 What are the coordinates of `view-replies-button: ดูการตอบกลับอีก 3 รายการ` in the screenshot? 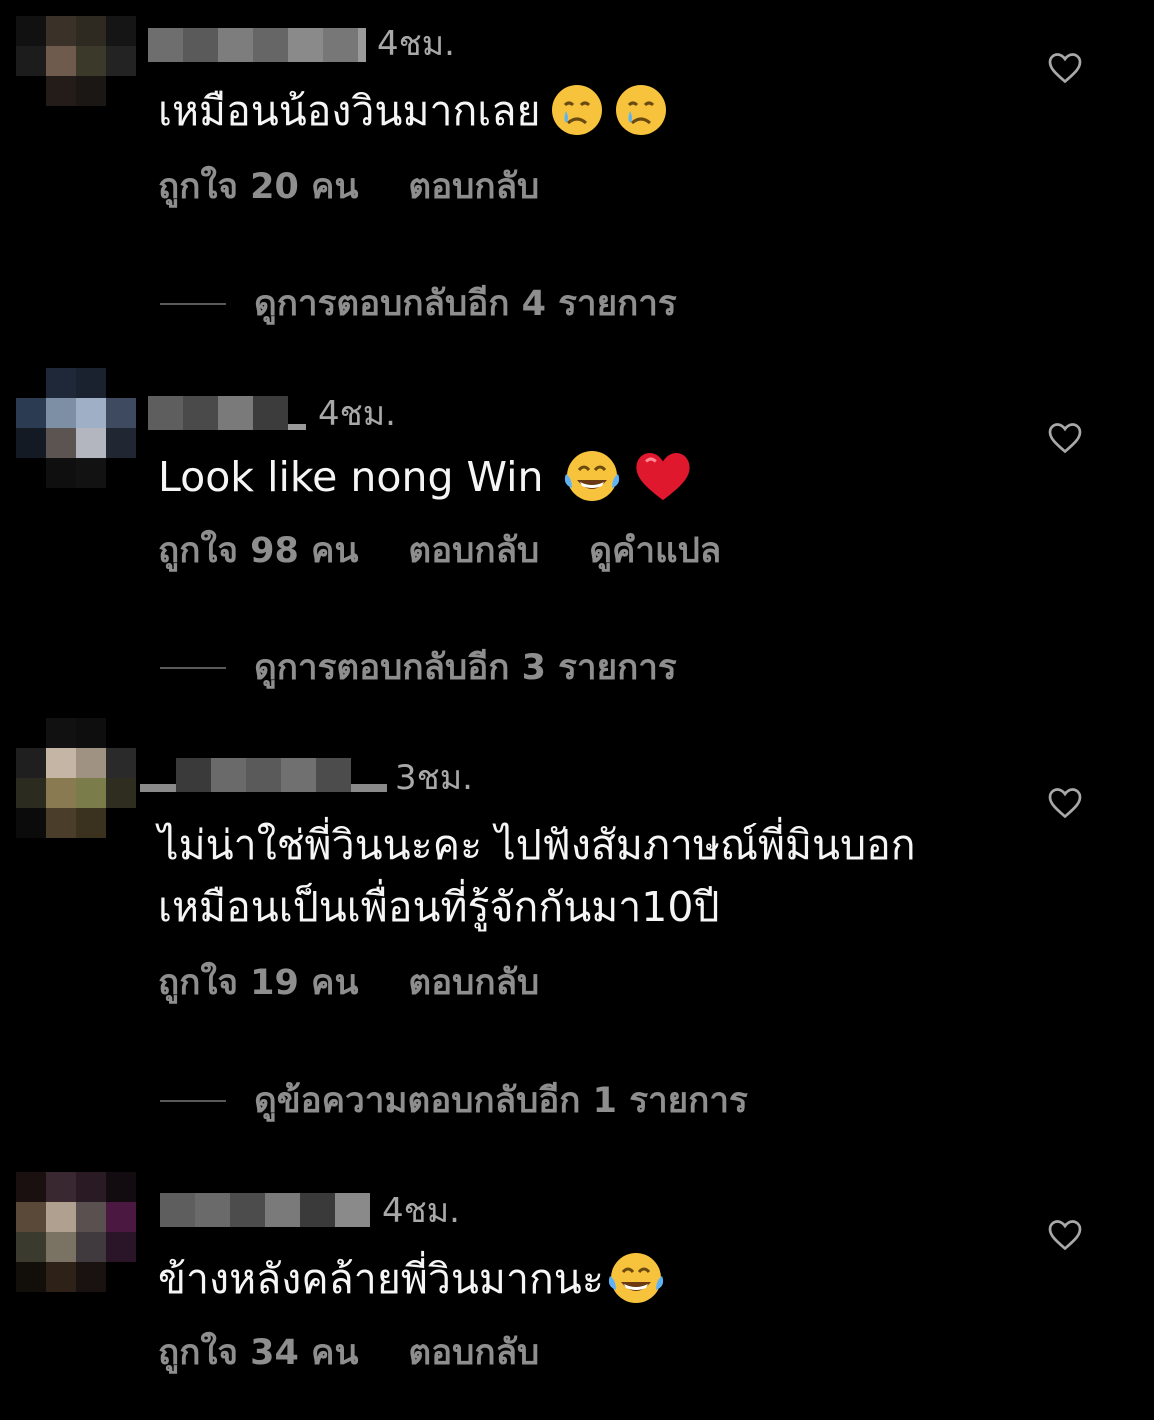 It's located at (418, 667).